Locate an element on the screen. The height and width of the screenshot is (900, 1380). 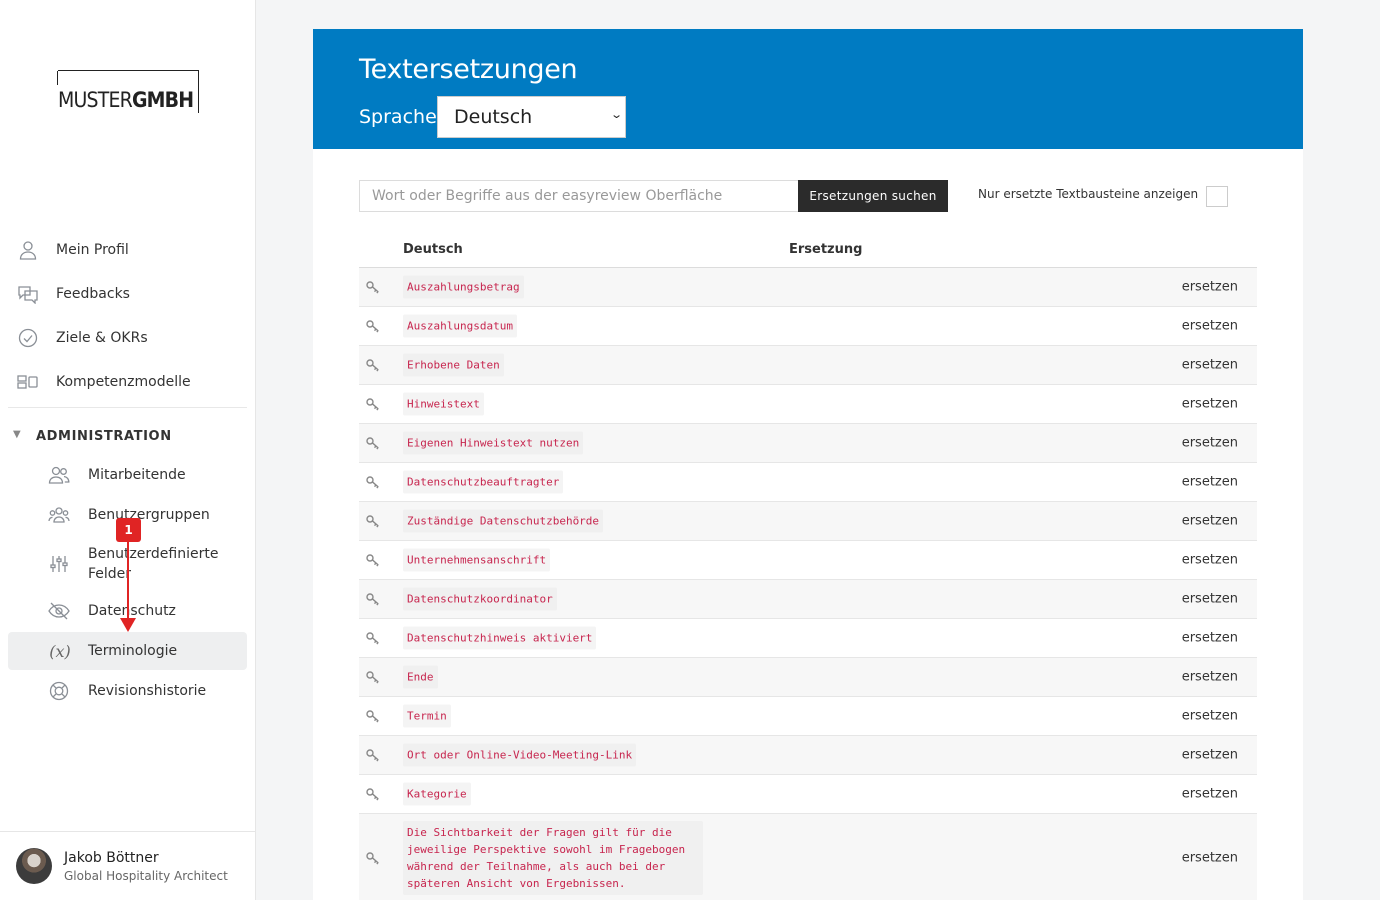
check-circle-icon is located at coordinates (28, 338).